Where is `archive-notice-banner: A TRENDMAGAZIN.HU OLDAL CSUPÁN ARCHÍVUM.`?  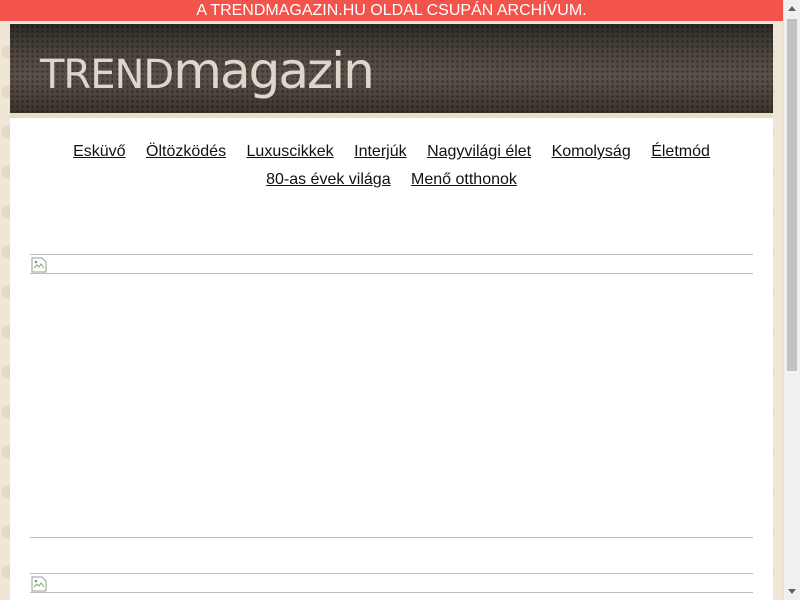 archive-notice-banner: A TRENDMAGAZIN.HU OLDAL CSUPÁN ARCHÍVUM. is located at coordinates (391, 10).